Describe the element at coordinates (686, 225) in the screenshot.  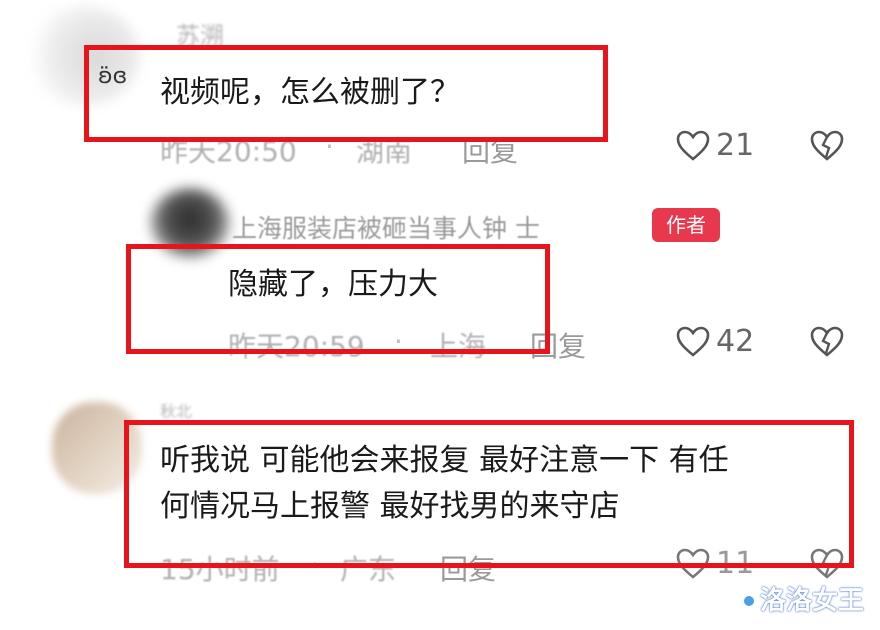
I see `author-badge: 作者` at that location.